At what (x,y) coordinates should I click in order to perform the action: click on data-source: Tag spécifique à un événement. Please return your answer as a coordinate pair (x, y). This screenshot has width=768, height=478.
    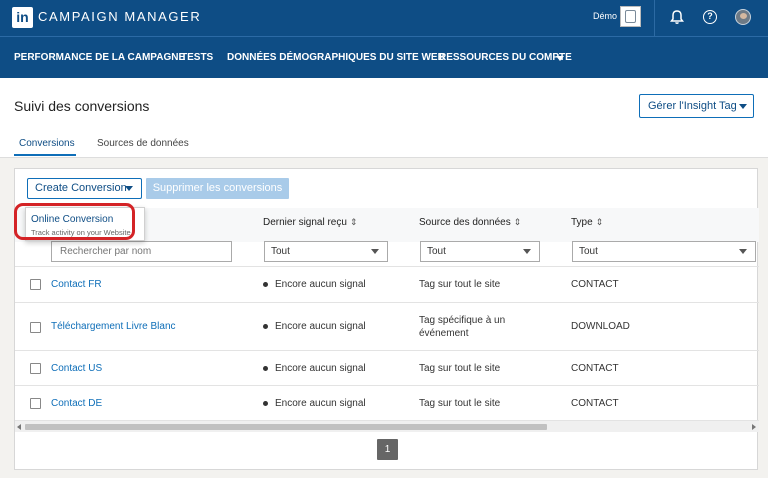
    Looking at the image, I should click on (462, 327).